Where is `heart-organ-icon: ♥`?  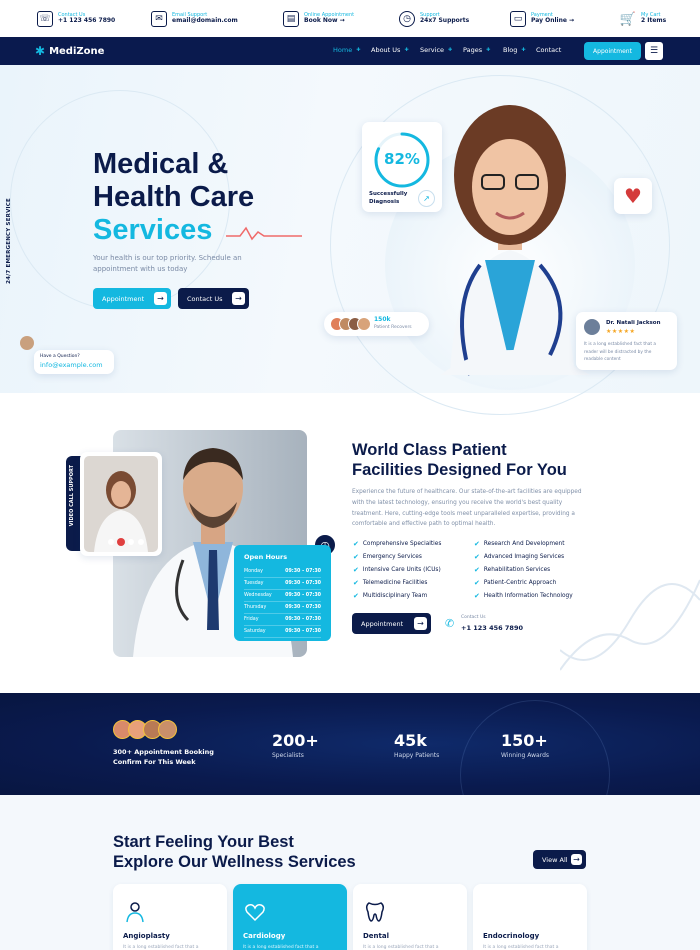 heart-organ-icon: ♥ is located at coordinates (633, 196).